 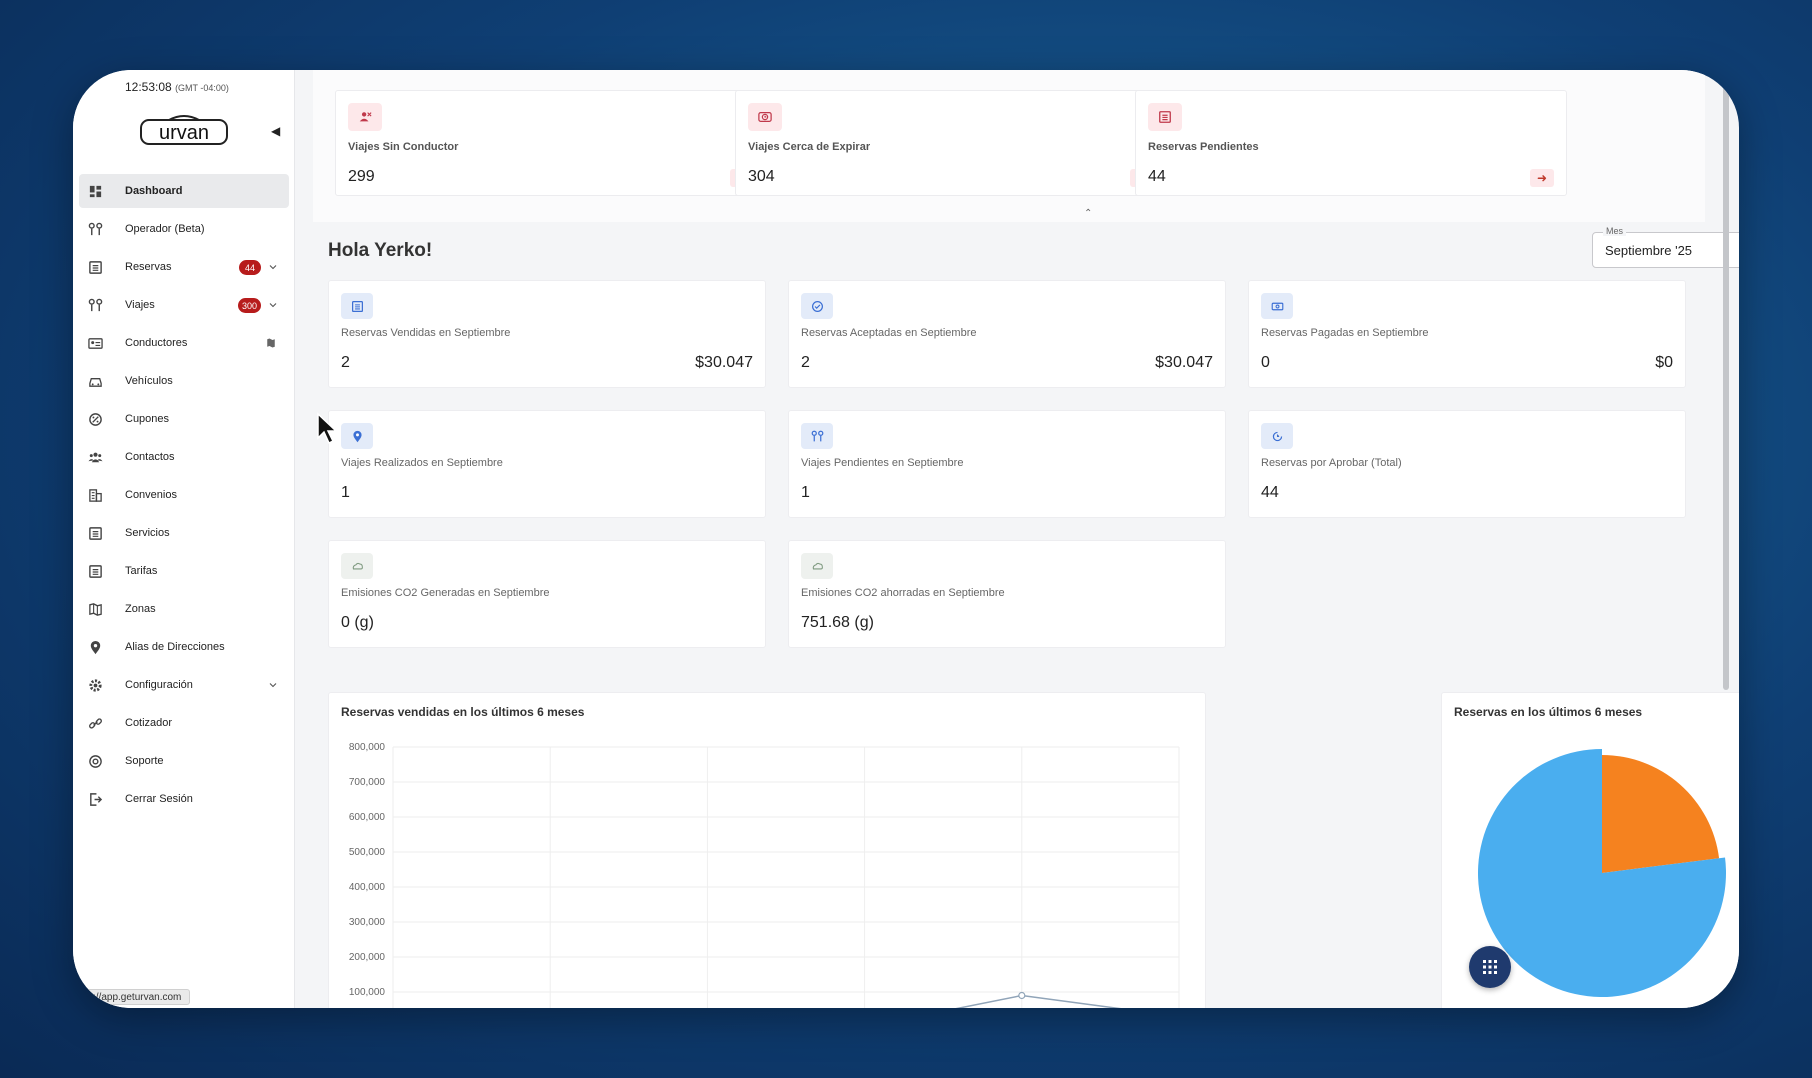 What do you see at coordinates (140, 609) in the screenshot?
I see `sidebar-item-label: Zonas` at bounding box center [140, 609].